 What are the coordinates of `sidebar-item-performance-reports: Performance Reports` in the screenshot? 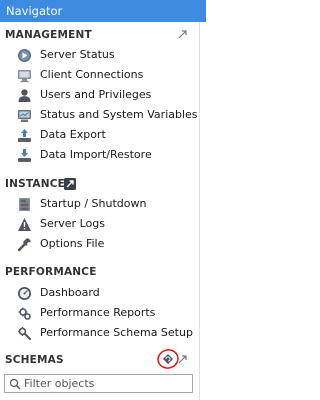 It's located at (103, 313).